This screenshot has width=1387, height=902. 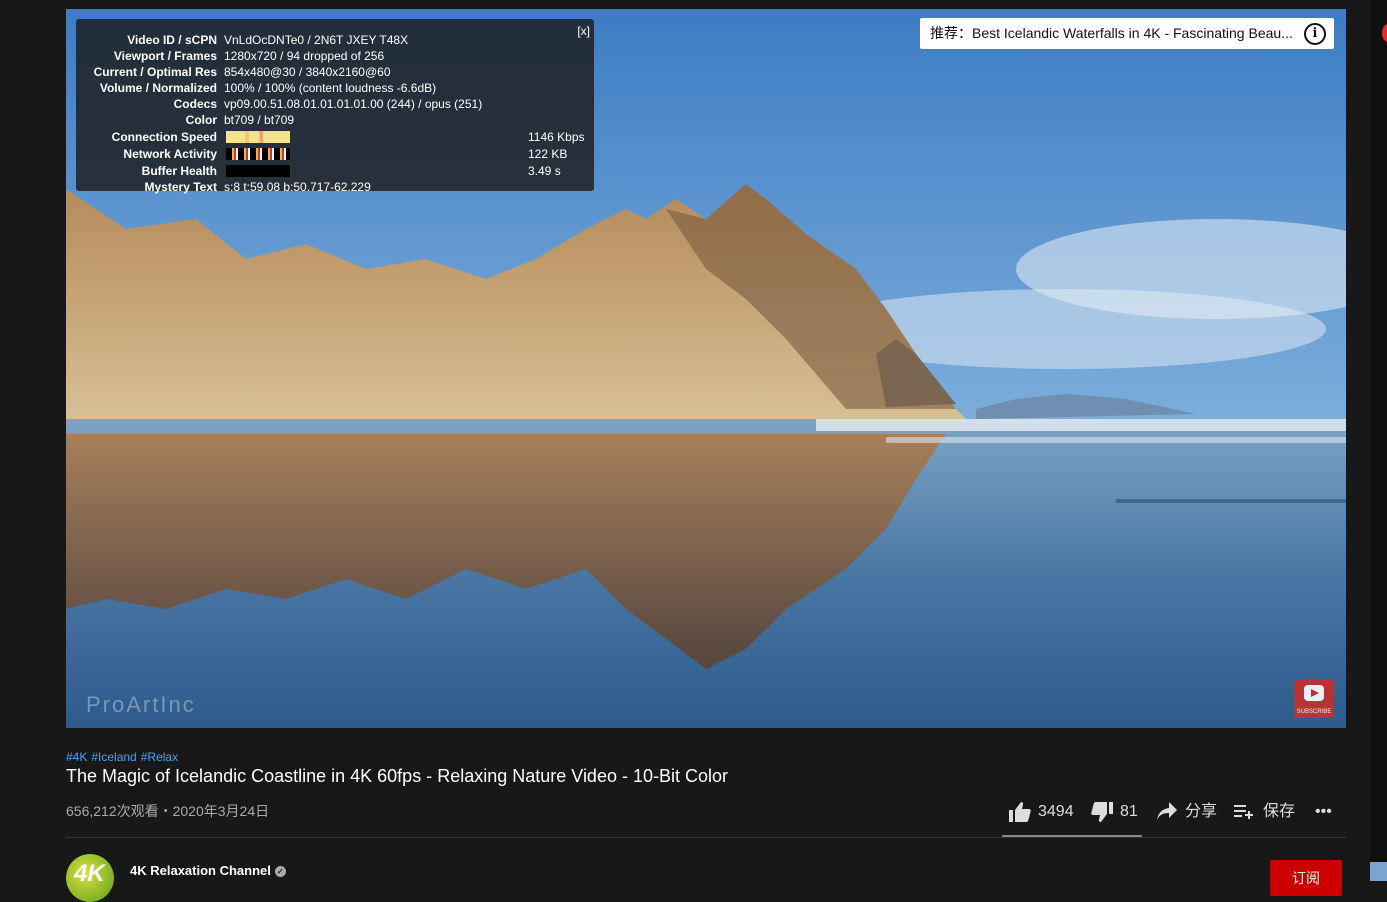 I want to click on hashtag-link: #Iceland, so click(x=113, y=757).